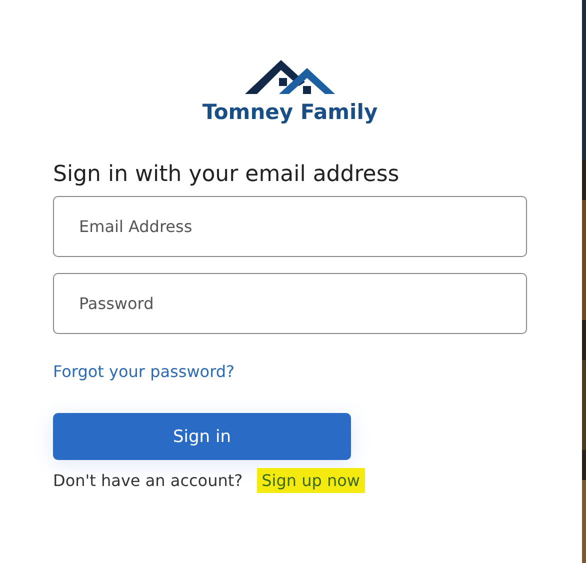 Image resolution: width=586 pixels, height=563 pixels. What do you see at coordinates (202, 436) in the screenshot?
I see `sign-in-button: Sign in` at bounding box center [202, 436].